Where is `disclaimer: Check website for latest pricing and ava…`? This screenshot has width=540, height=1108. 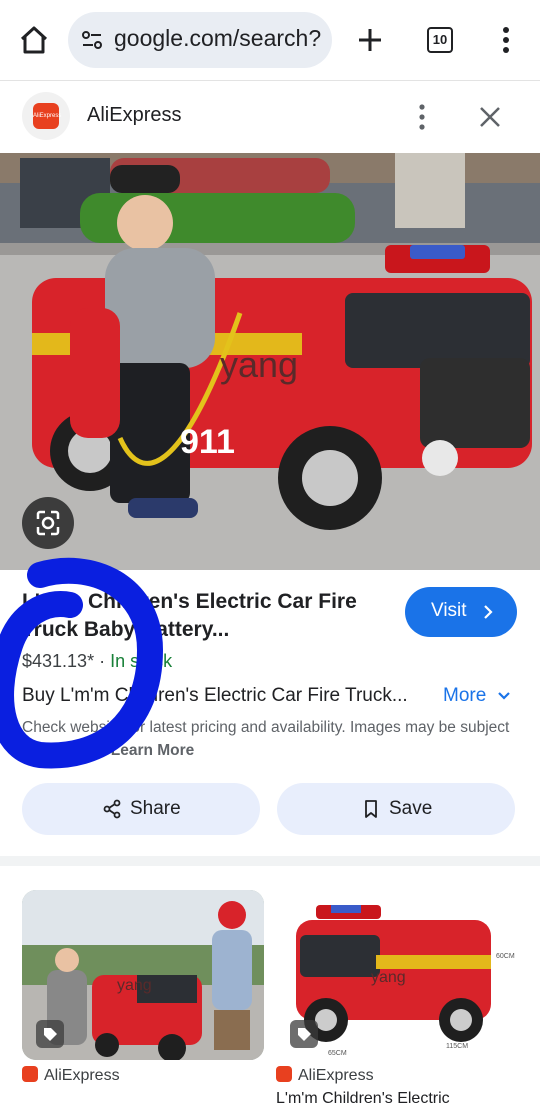
disclaimer: Check website for latest pricing and ava… is located at coordinates (270, 739).